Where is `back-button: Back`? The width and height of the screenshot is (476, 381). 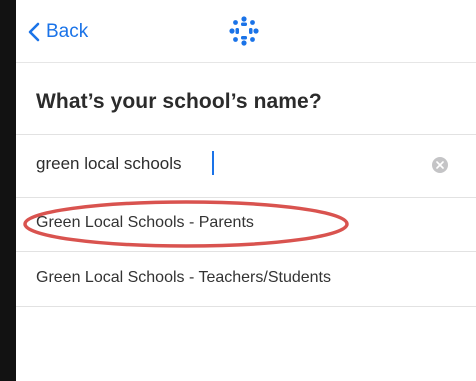
back-button: Back is located at coordinates (58, 32).